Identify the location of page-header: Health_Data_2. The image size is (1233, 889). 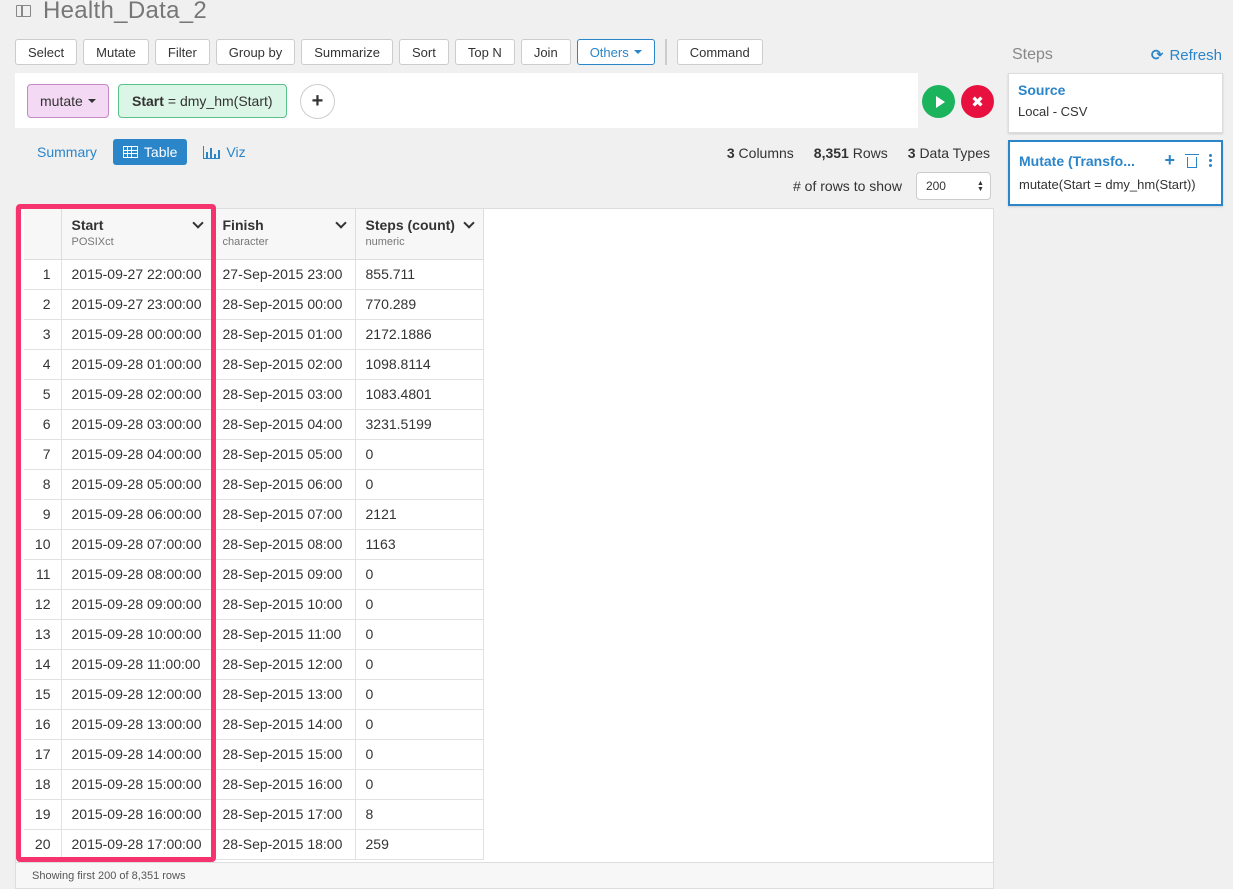
(111, 14).